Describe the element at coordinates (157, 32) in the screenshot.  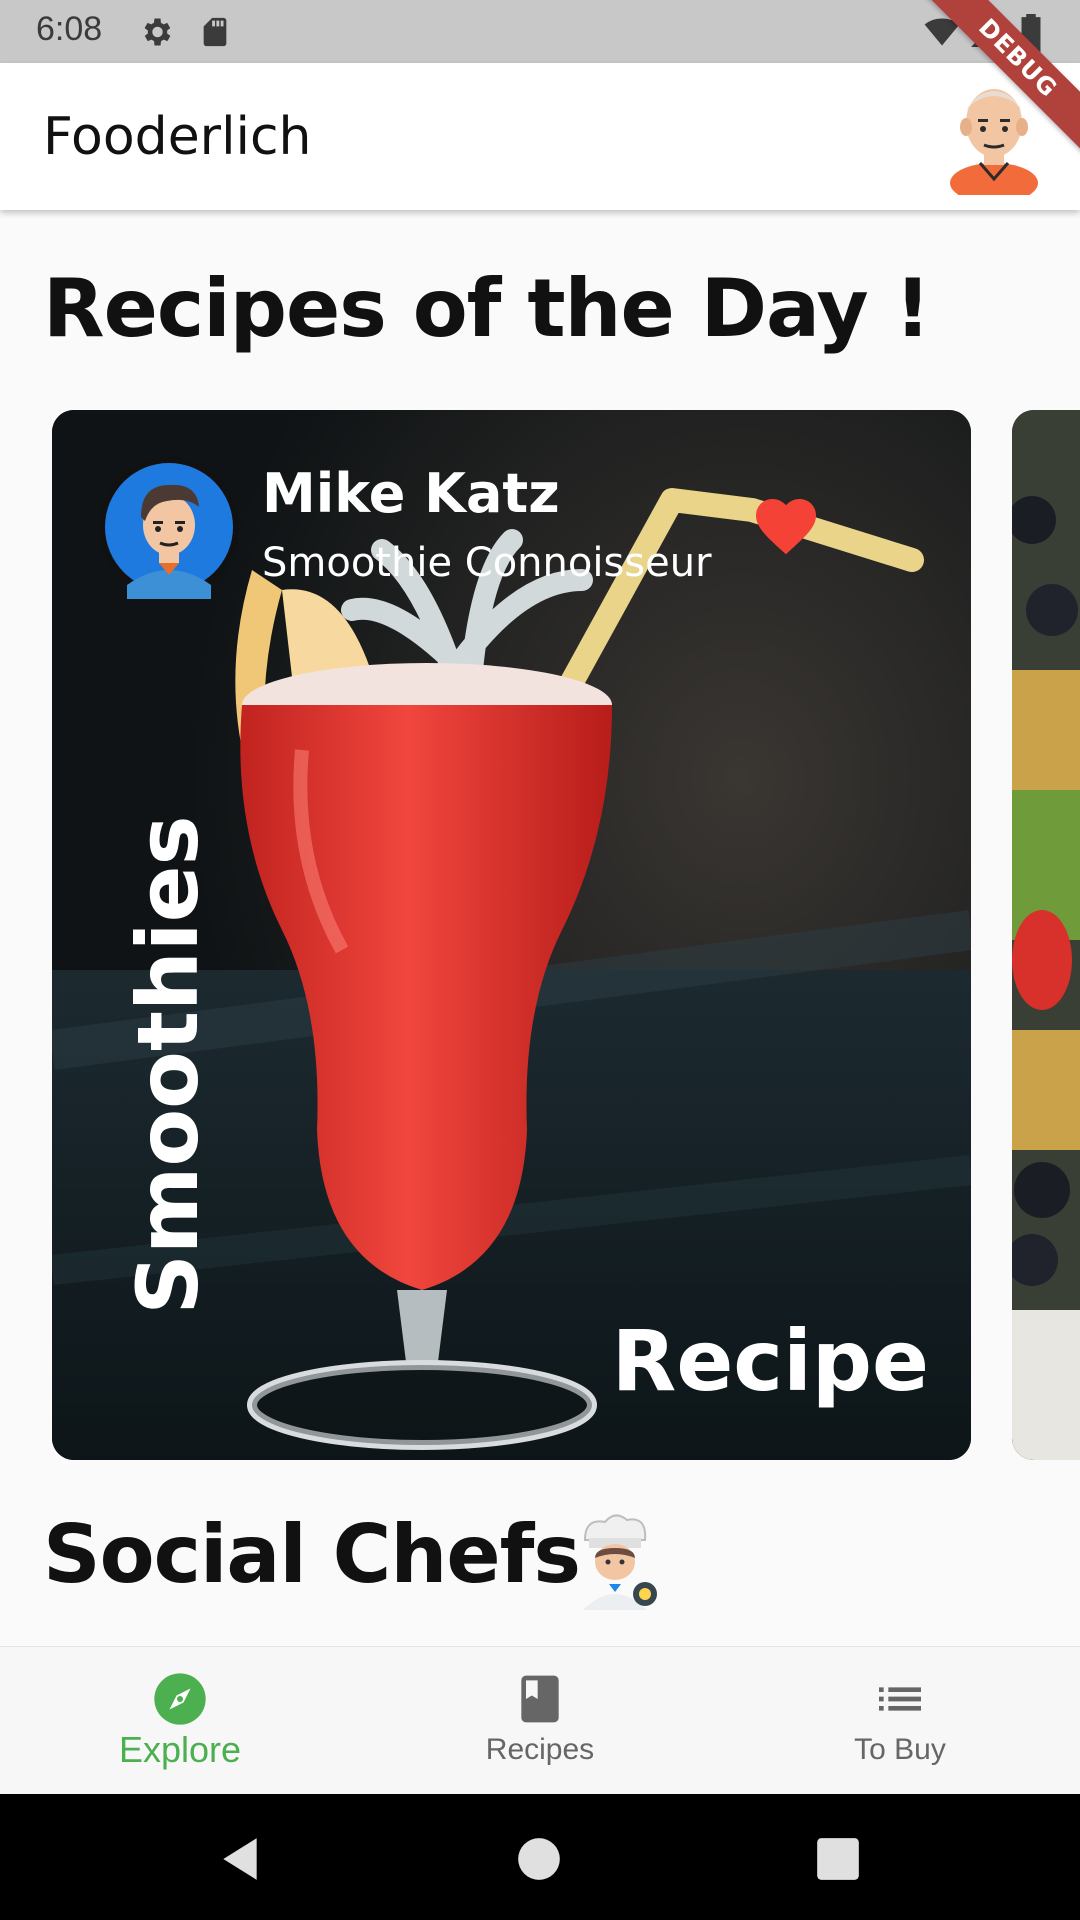
I see `settings-icon` at that location.